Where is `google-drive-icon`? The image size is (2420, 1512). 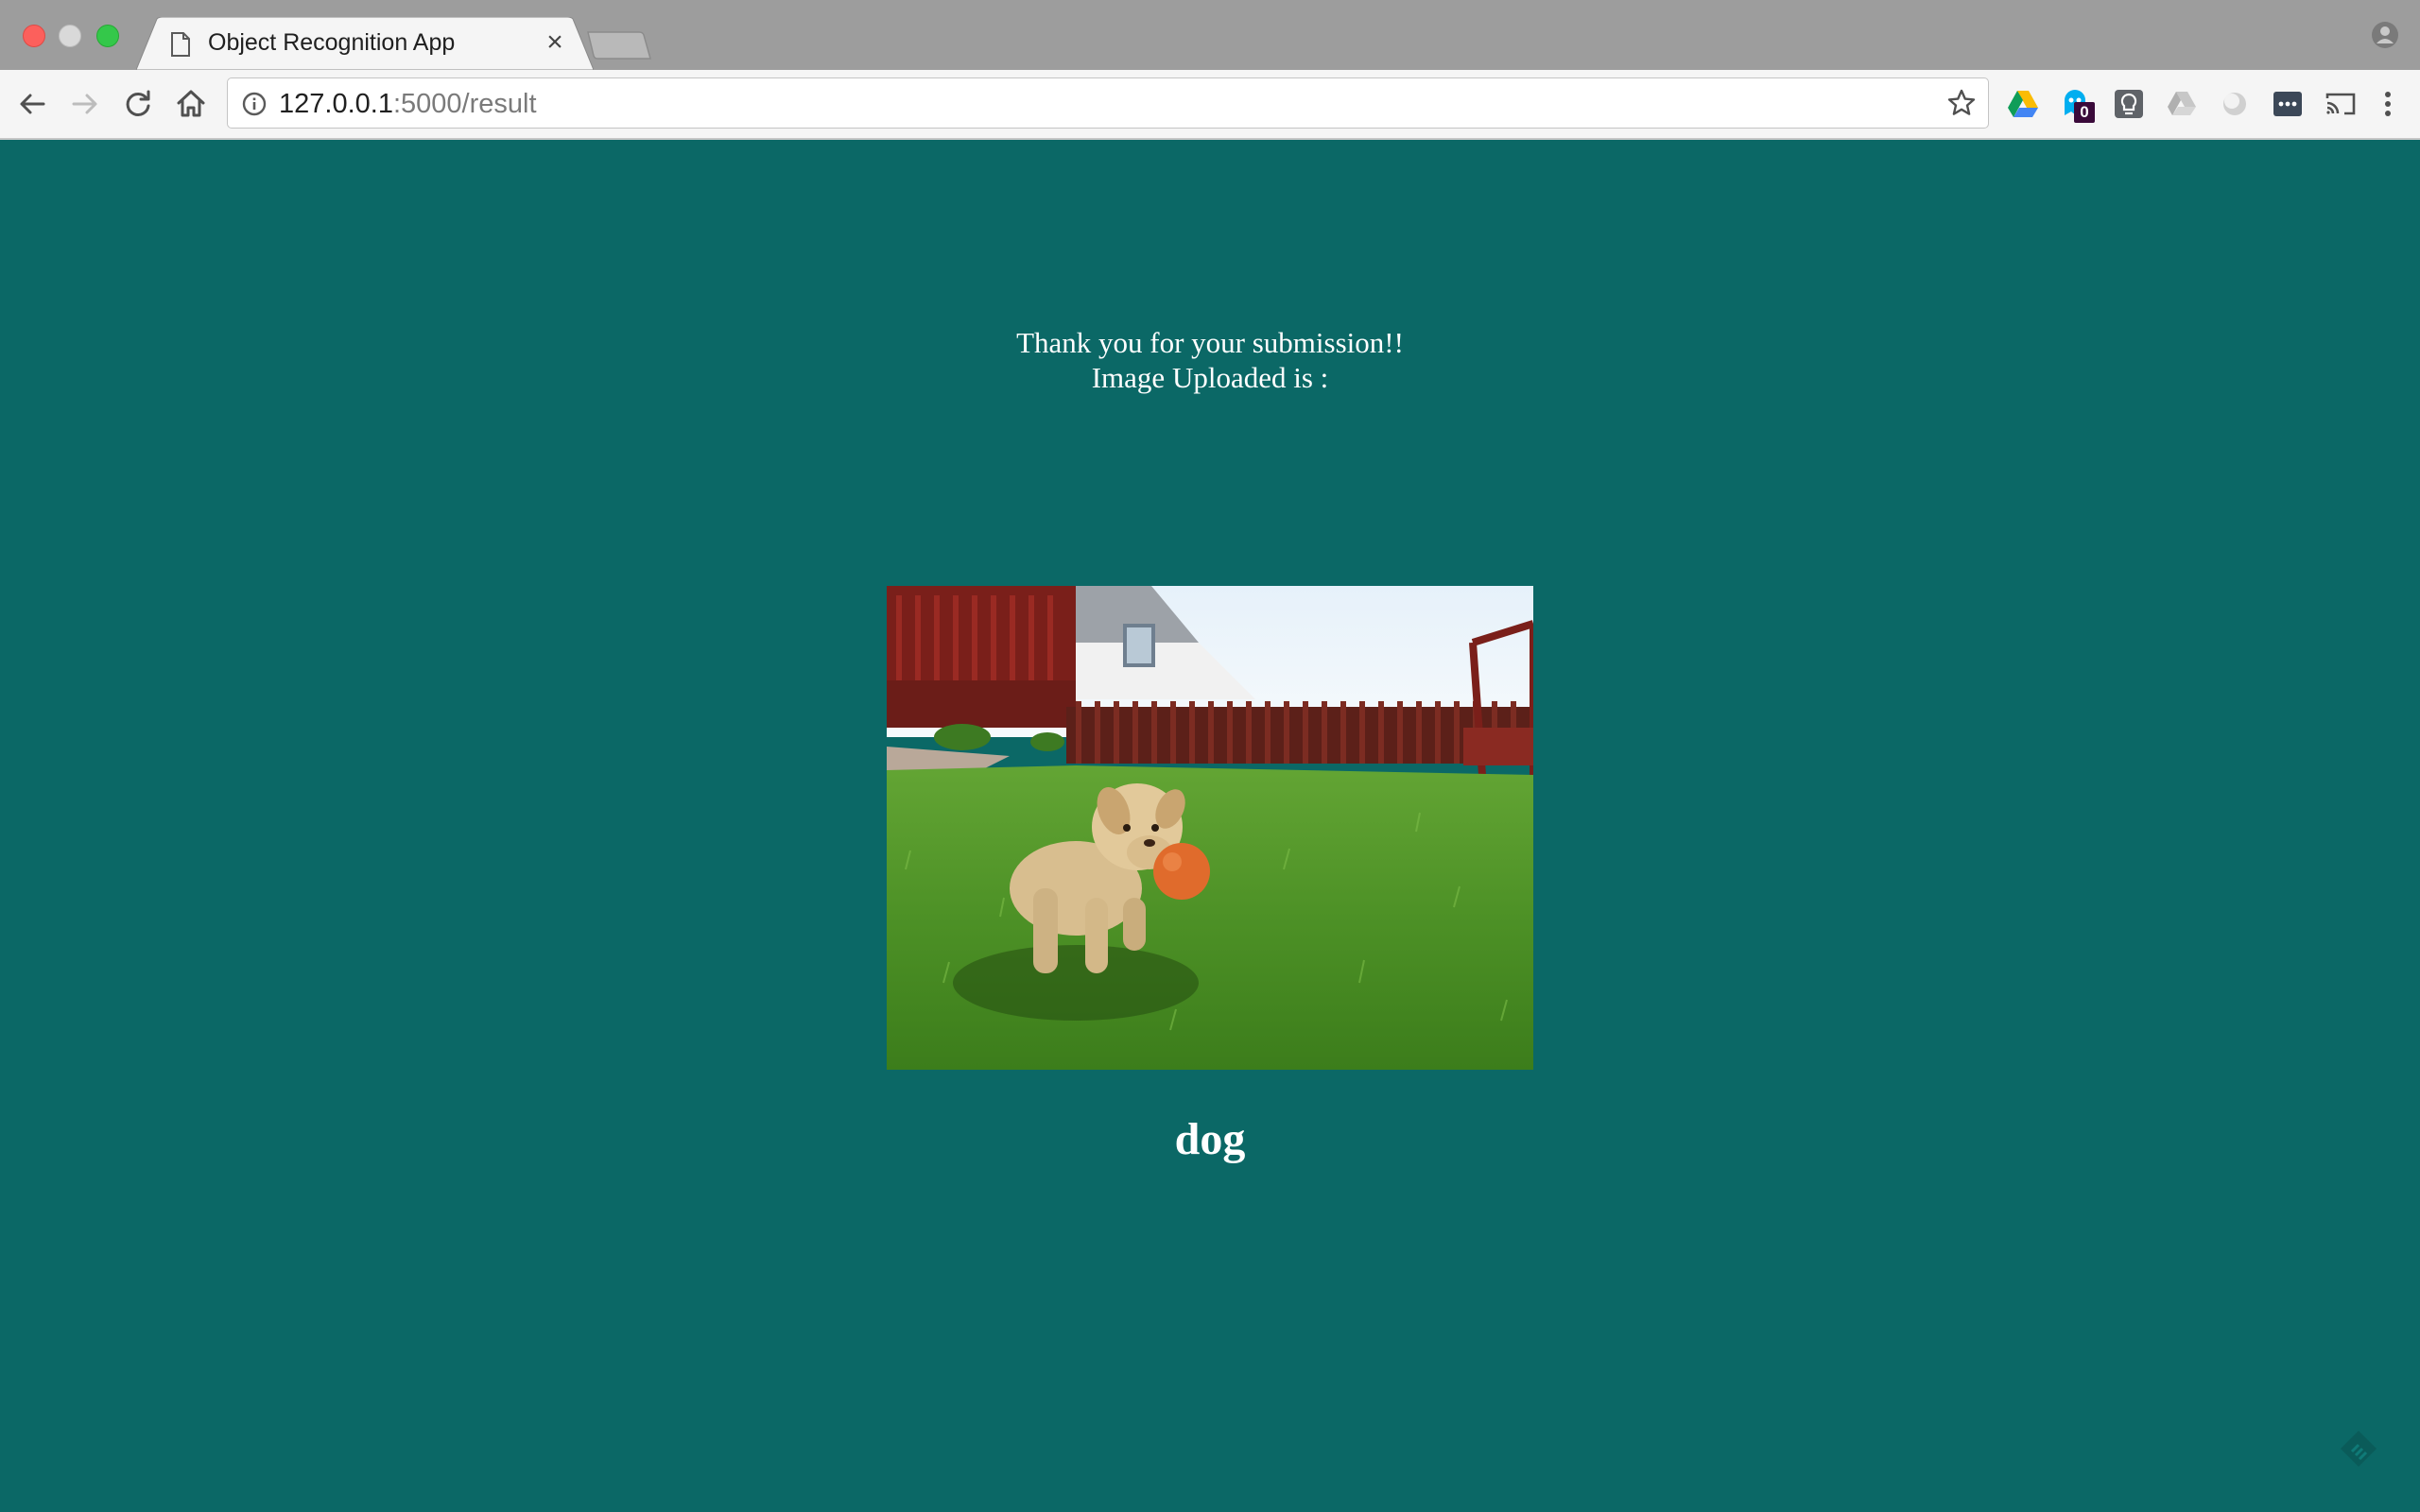 google-drive-icon is located at coordinates (2023, 104).